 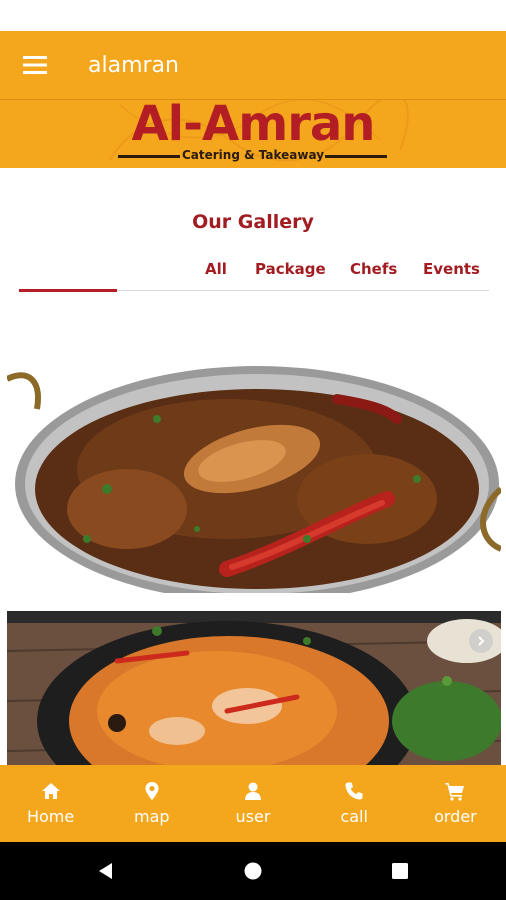 I want to click on back-icon, so click(x=106, y=871).